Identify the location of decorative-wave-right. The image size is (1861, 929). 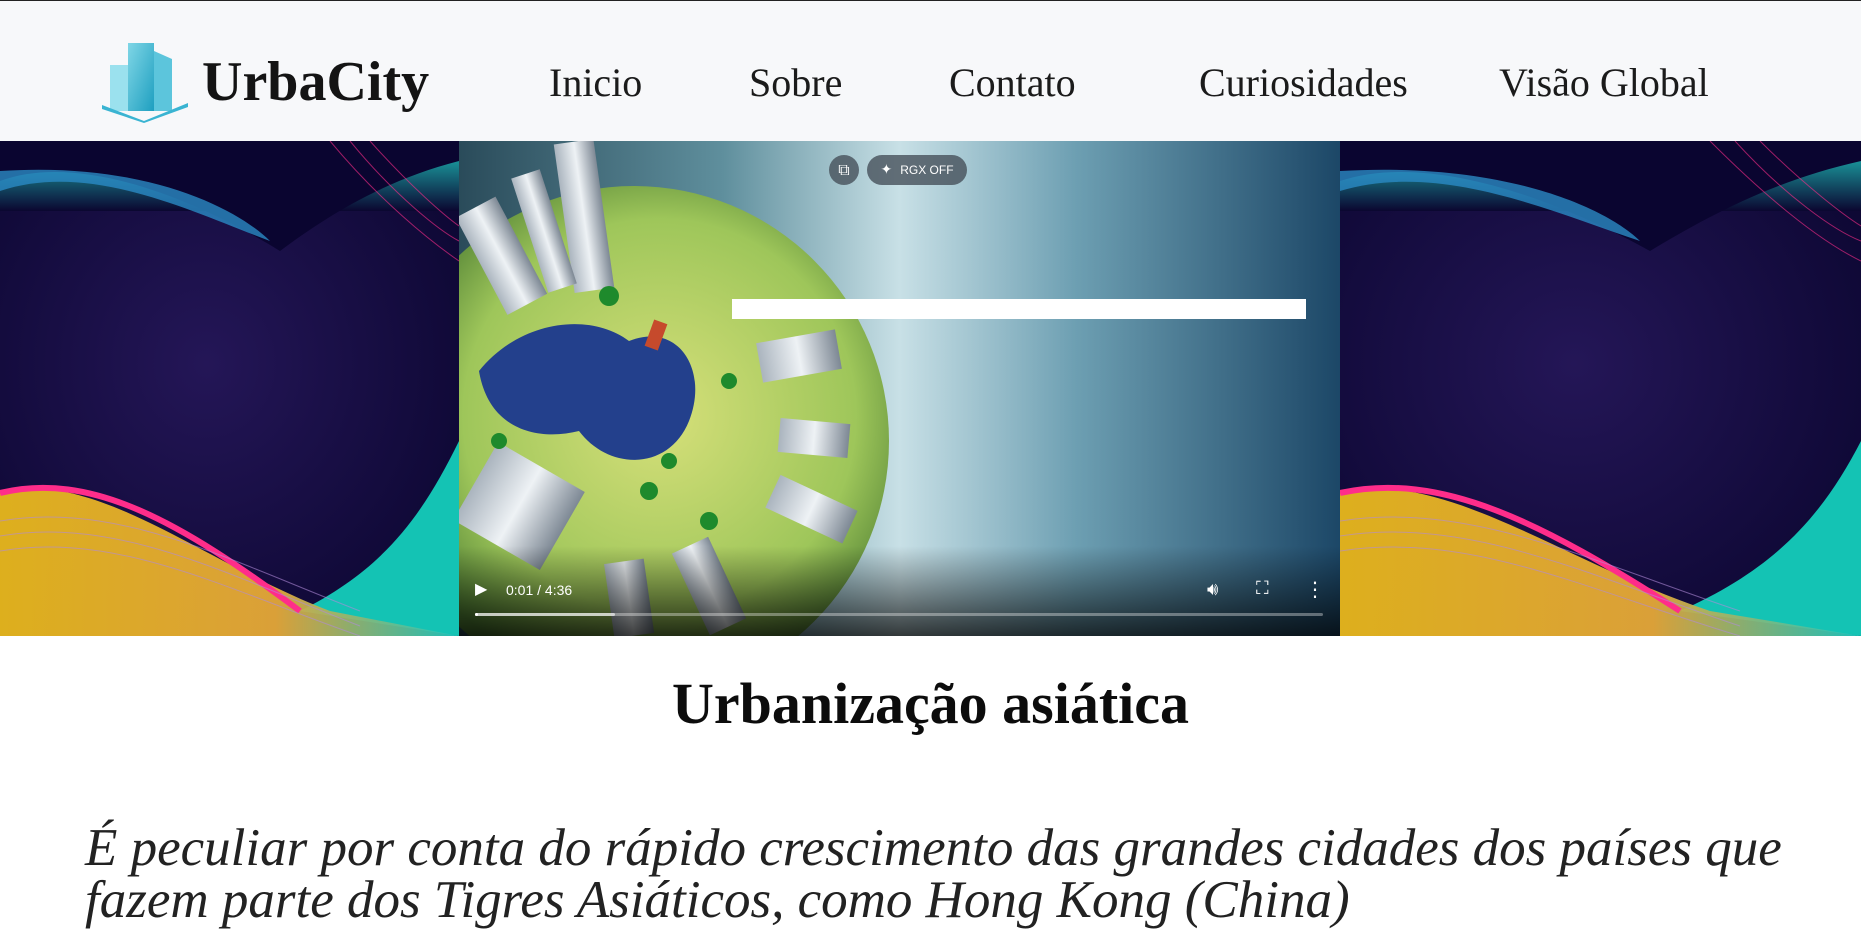
(1600, 388).